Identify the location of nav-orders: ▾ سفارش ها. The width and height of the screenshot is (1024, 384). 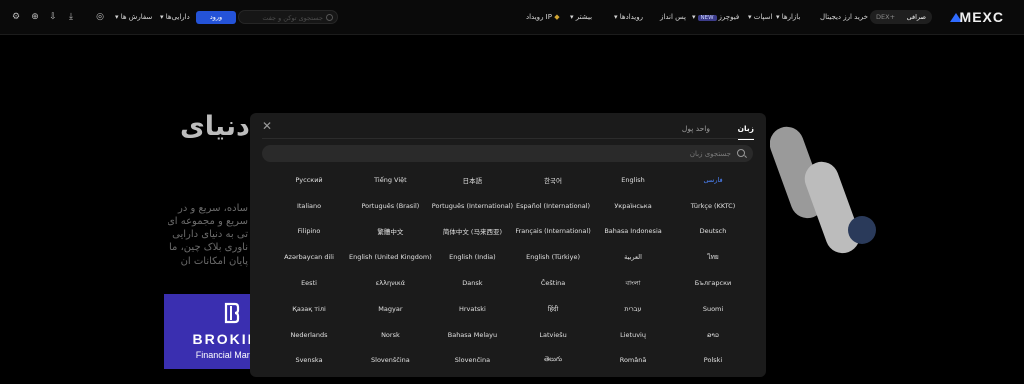
(133, 17).